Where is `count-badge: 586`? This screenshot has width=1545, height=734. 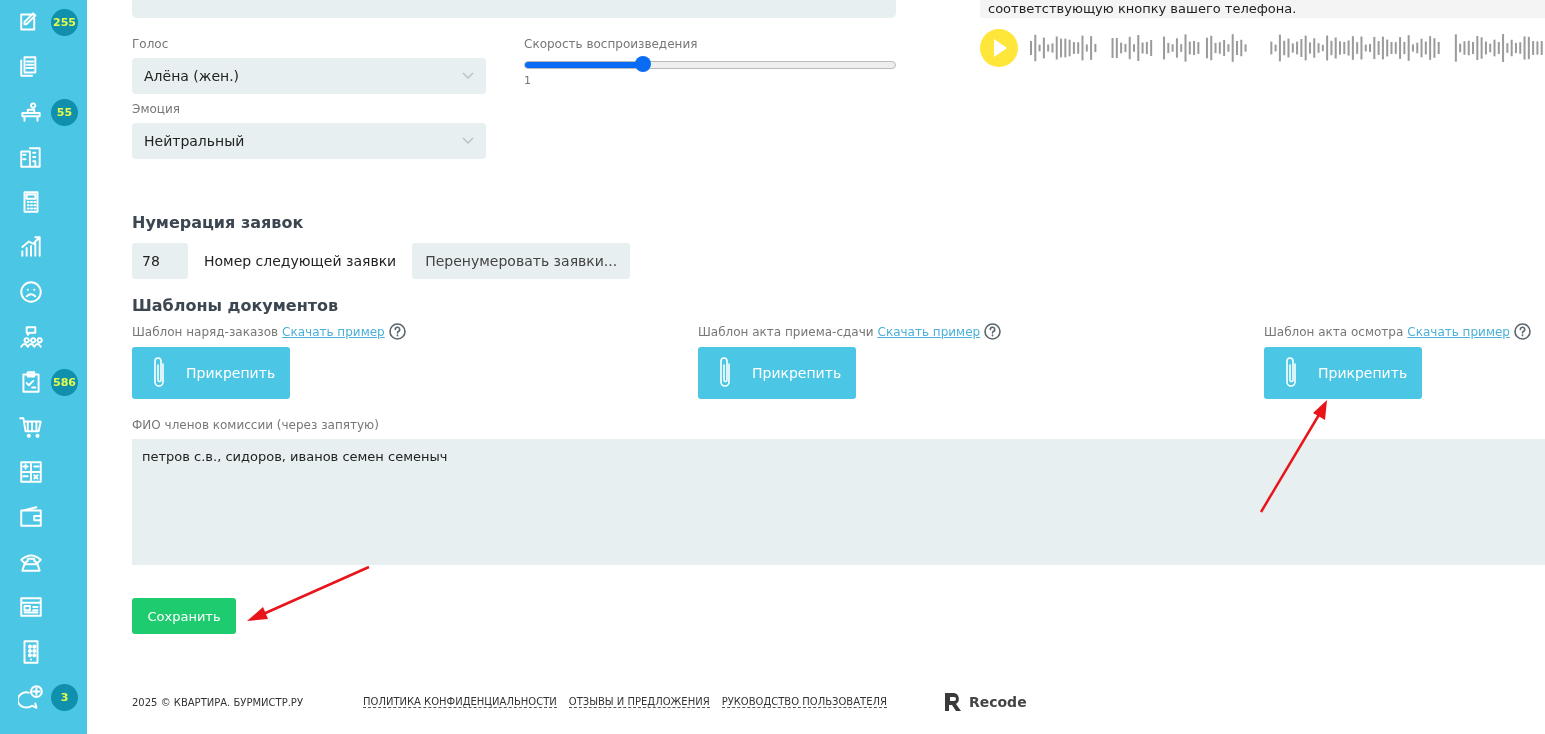
count-badge: 586 is located at coordinates (64, 382).